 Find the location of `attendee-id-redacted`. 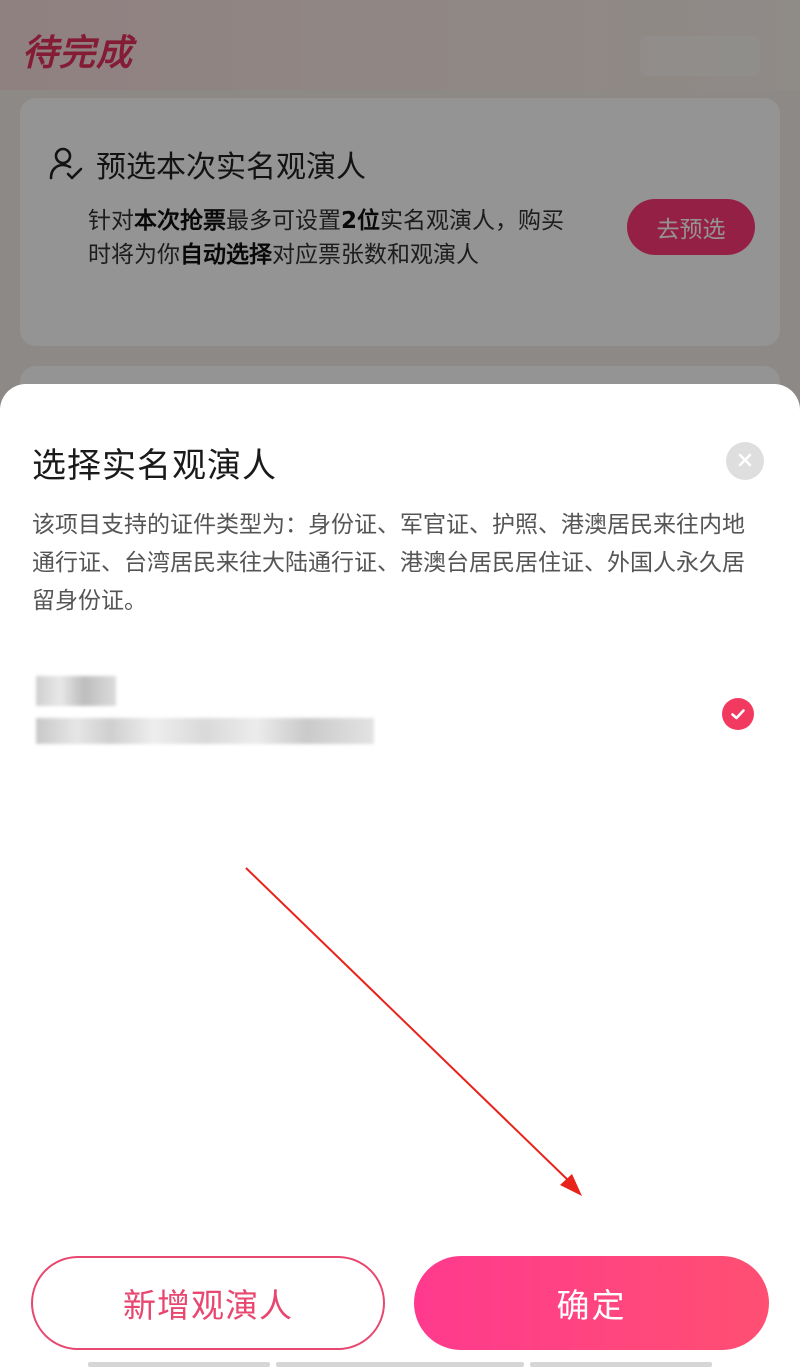

attendee-id-redacted is located at coordinates (205, 731).